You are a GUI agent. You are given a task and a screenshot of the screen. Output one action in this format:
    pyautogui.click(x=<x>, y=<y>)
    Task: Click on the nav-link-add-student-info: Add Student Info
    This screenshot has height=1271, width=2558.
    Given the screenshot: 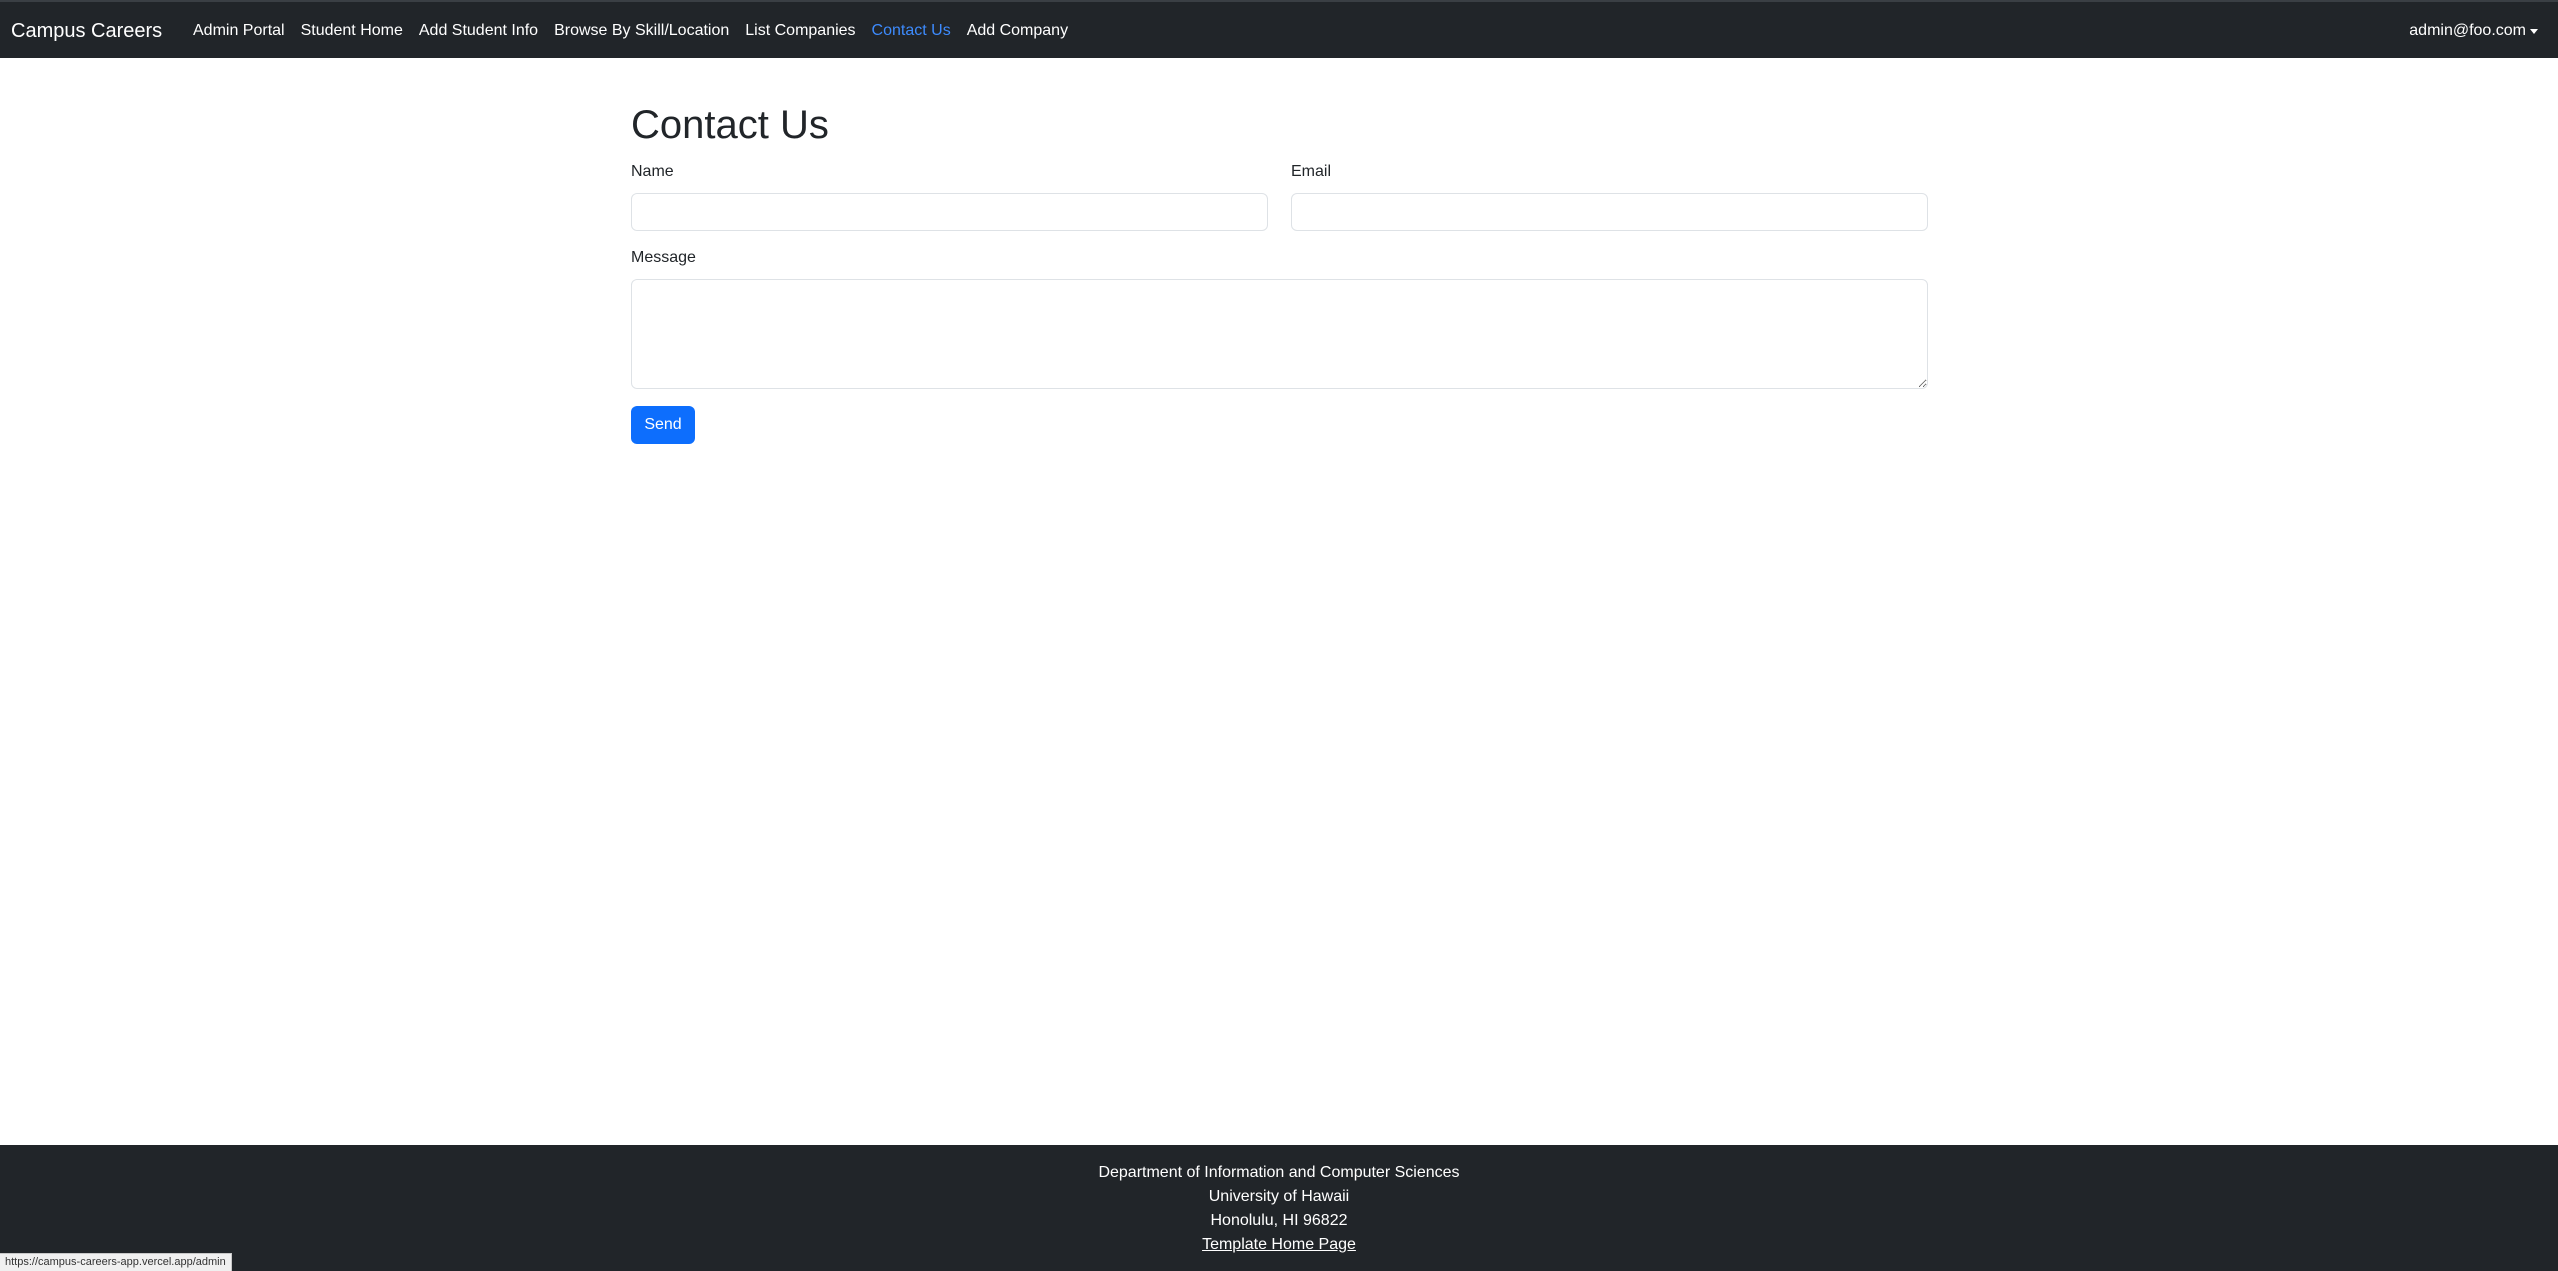 What is the action you would take?
    pyautogui.click(x=478, y=31)
    